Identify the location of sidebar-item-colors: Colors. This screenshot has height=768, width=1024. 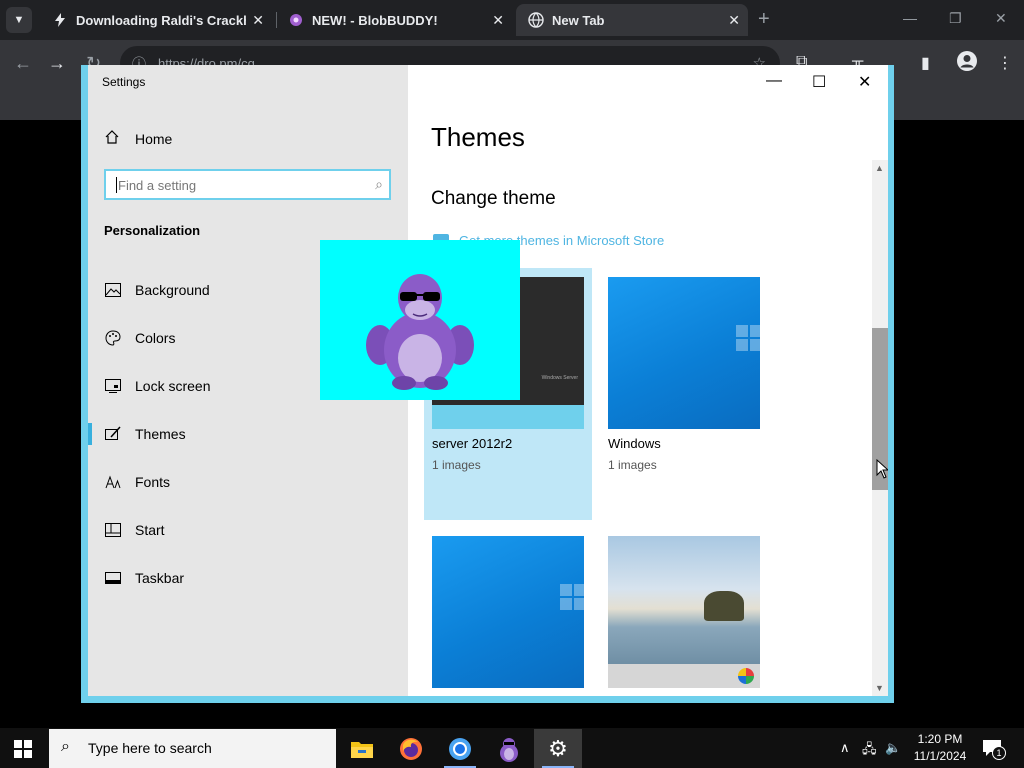
(139, 338).